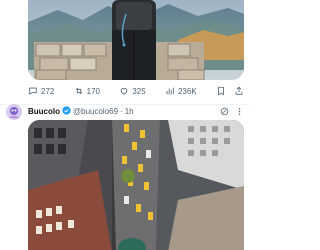 This screenshot has height=250, width=320. What do you see at coordinates (239, 91) in the screenshot?
I see `share-icon` at bounding box center [239, 91].